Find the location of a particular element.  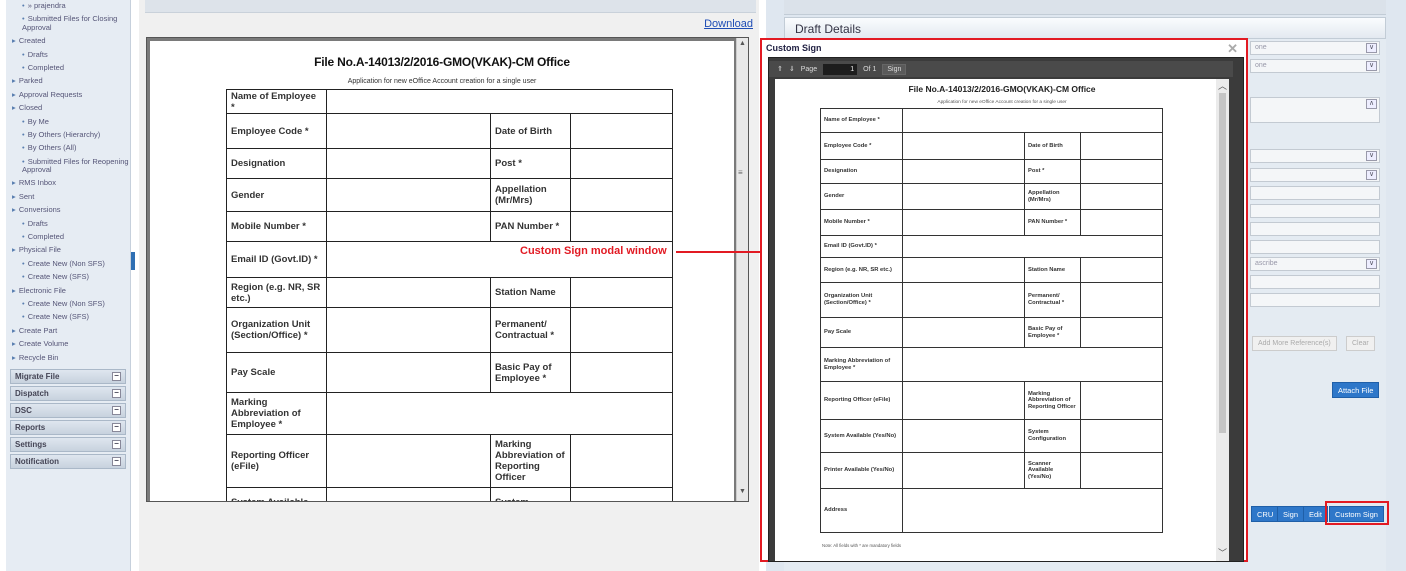

sidebar-section-header: Reports − is located at coordinates (68, 427).